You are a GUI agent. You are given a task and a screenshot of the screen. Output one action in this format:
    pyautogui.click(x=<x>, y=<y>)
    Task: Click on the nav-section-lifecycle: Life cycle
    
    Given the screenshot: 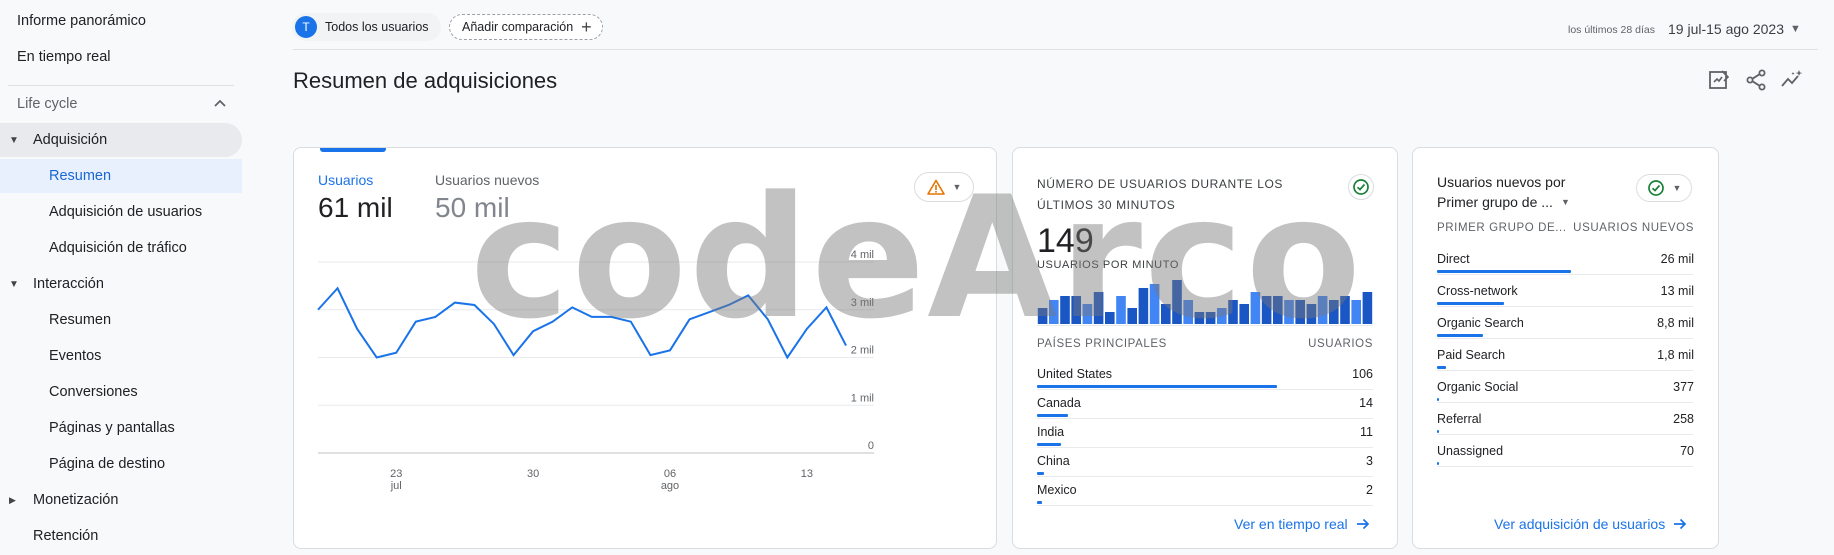 What is the action you would take?
    pyautogui.click(x=121, y=104)
    